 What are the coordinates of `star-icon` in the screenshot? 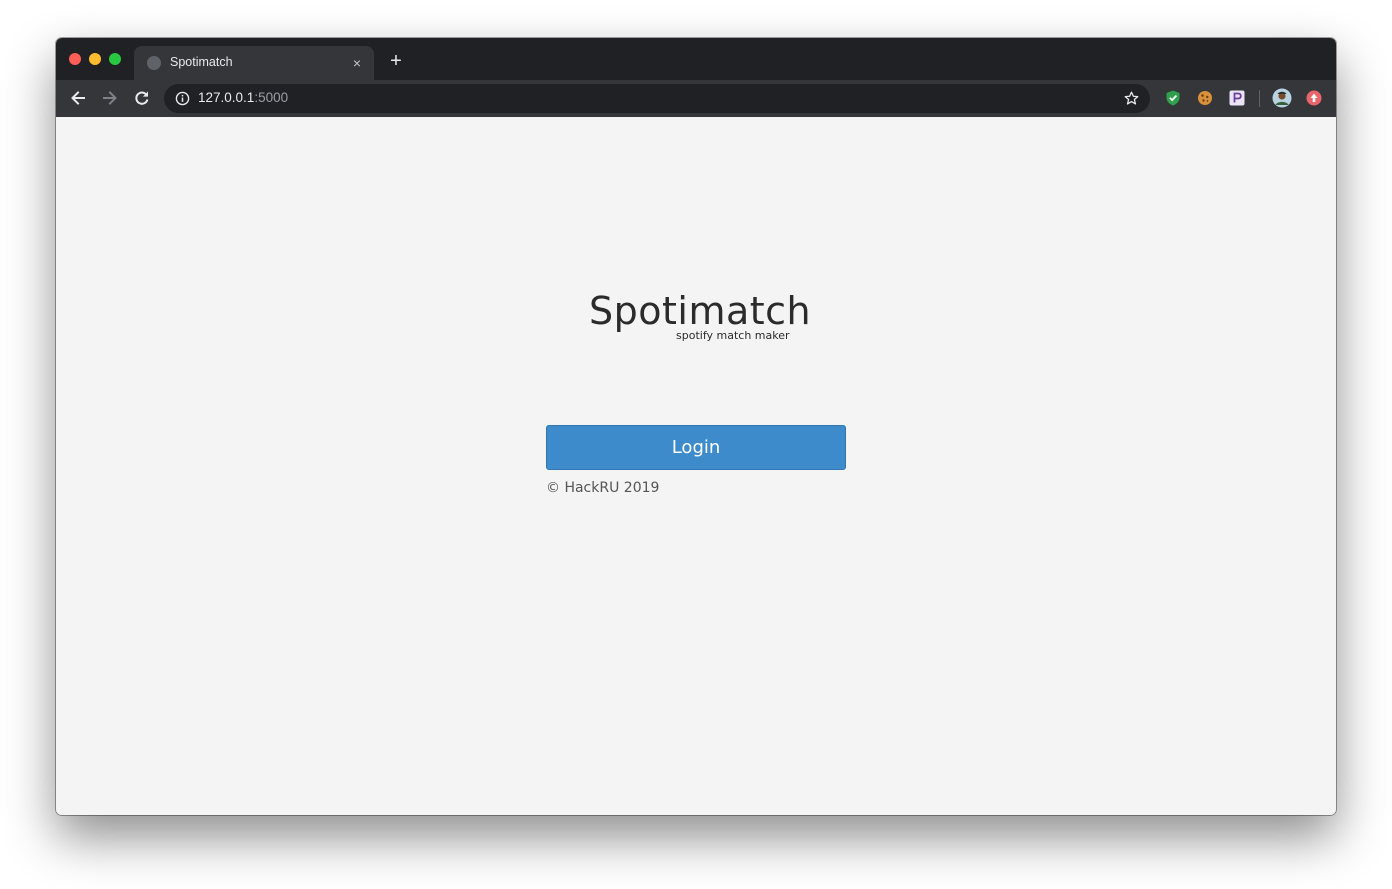 It's located at (1131, 98).